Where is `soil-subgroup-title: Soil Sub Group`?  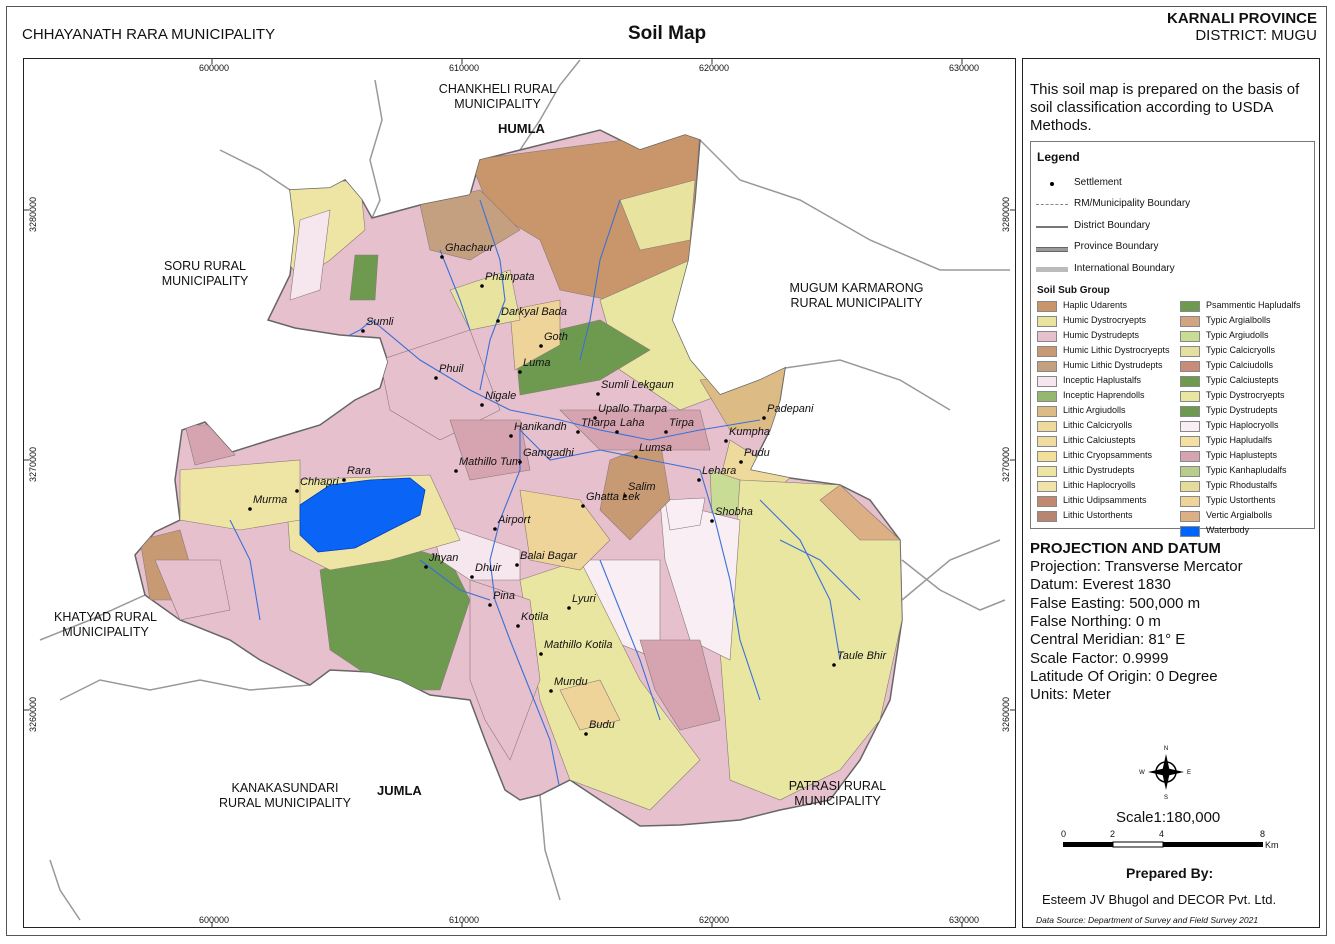
soil-subgroup-title: Soil Sub Group is located at coordinates (1073, 290).